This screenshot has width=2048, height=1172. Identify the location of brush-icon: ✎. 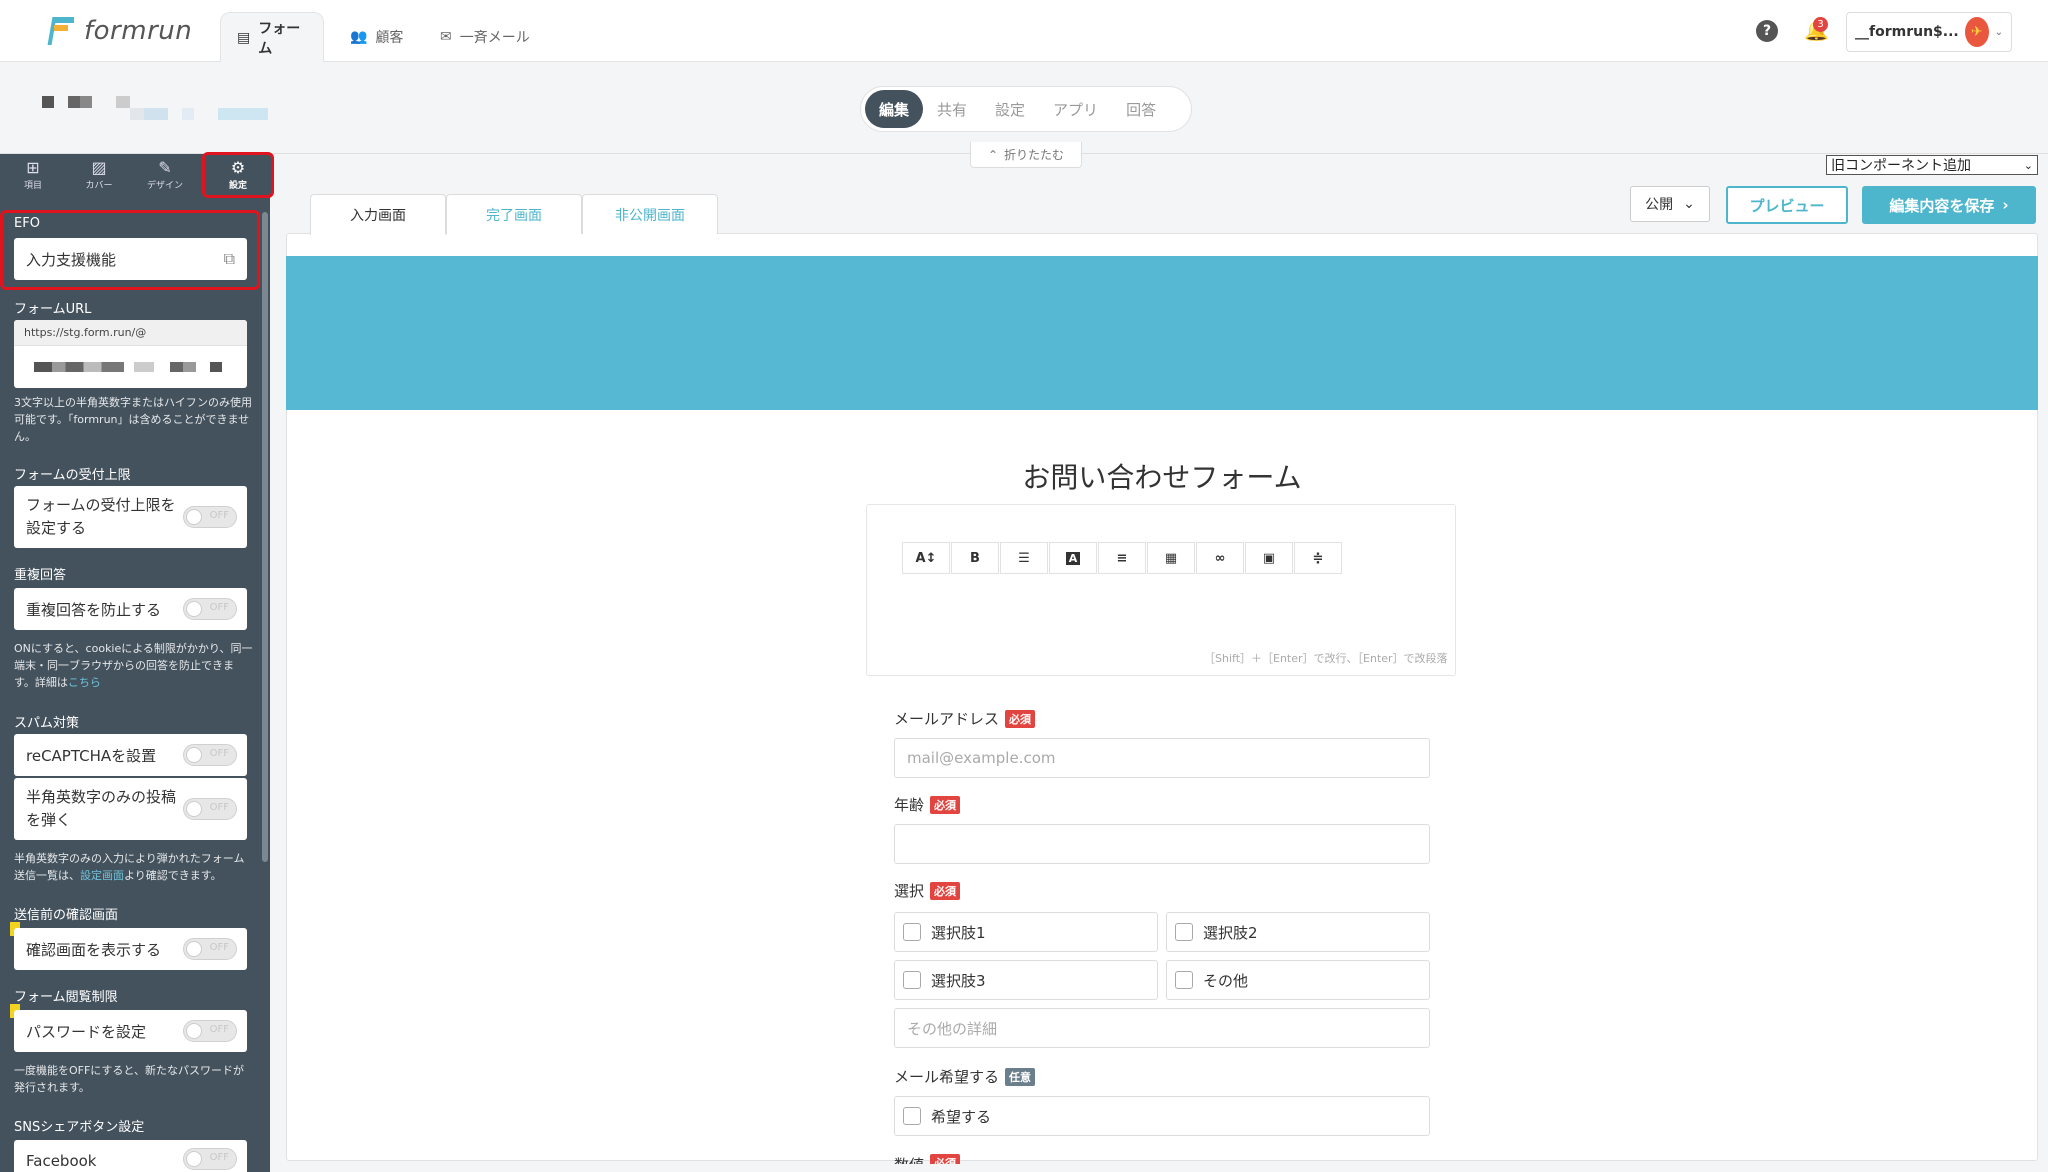
(165, 167).